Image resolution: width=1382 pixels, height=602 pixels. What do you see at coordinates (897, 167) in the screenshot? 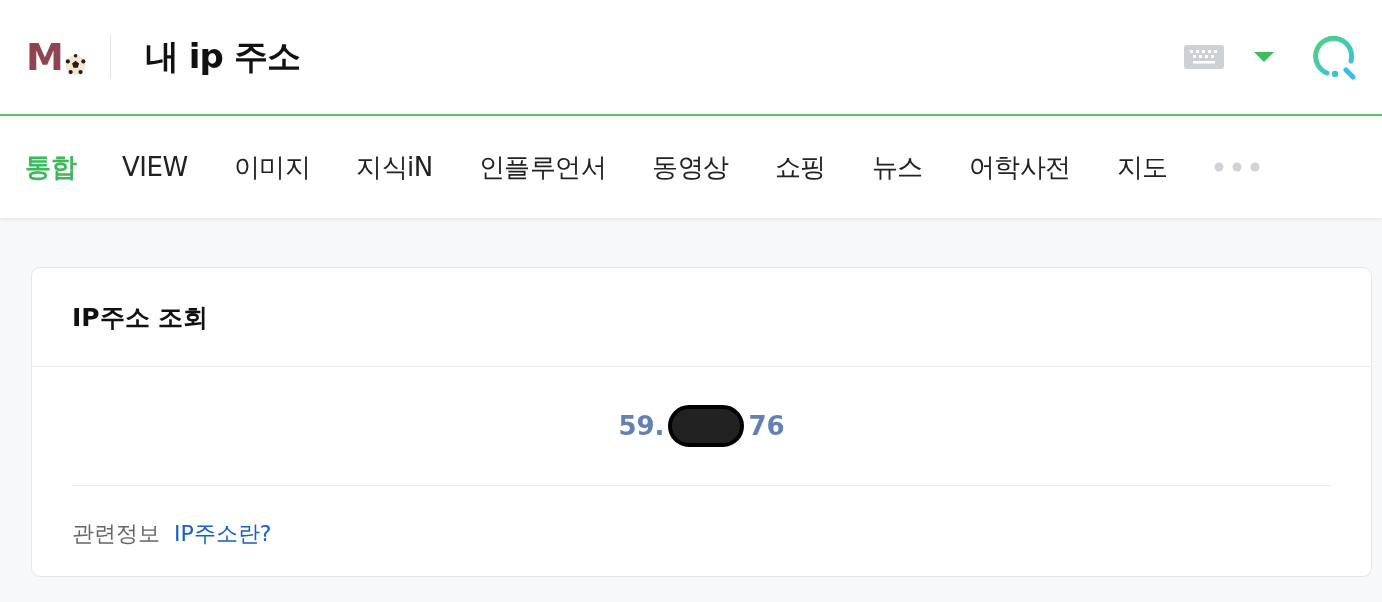
I see `nav-tab: 뉴스` at bounding box center [897, 167].